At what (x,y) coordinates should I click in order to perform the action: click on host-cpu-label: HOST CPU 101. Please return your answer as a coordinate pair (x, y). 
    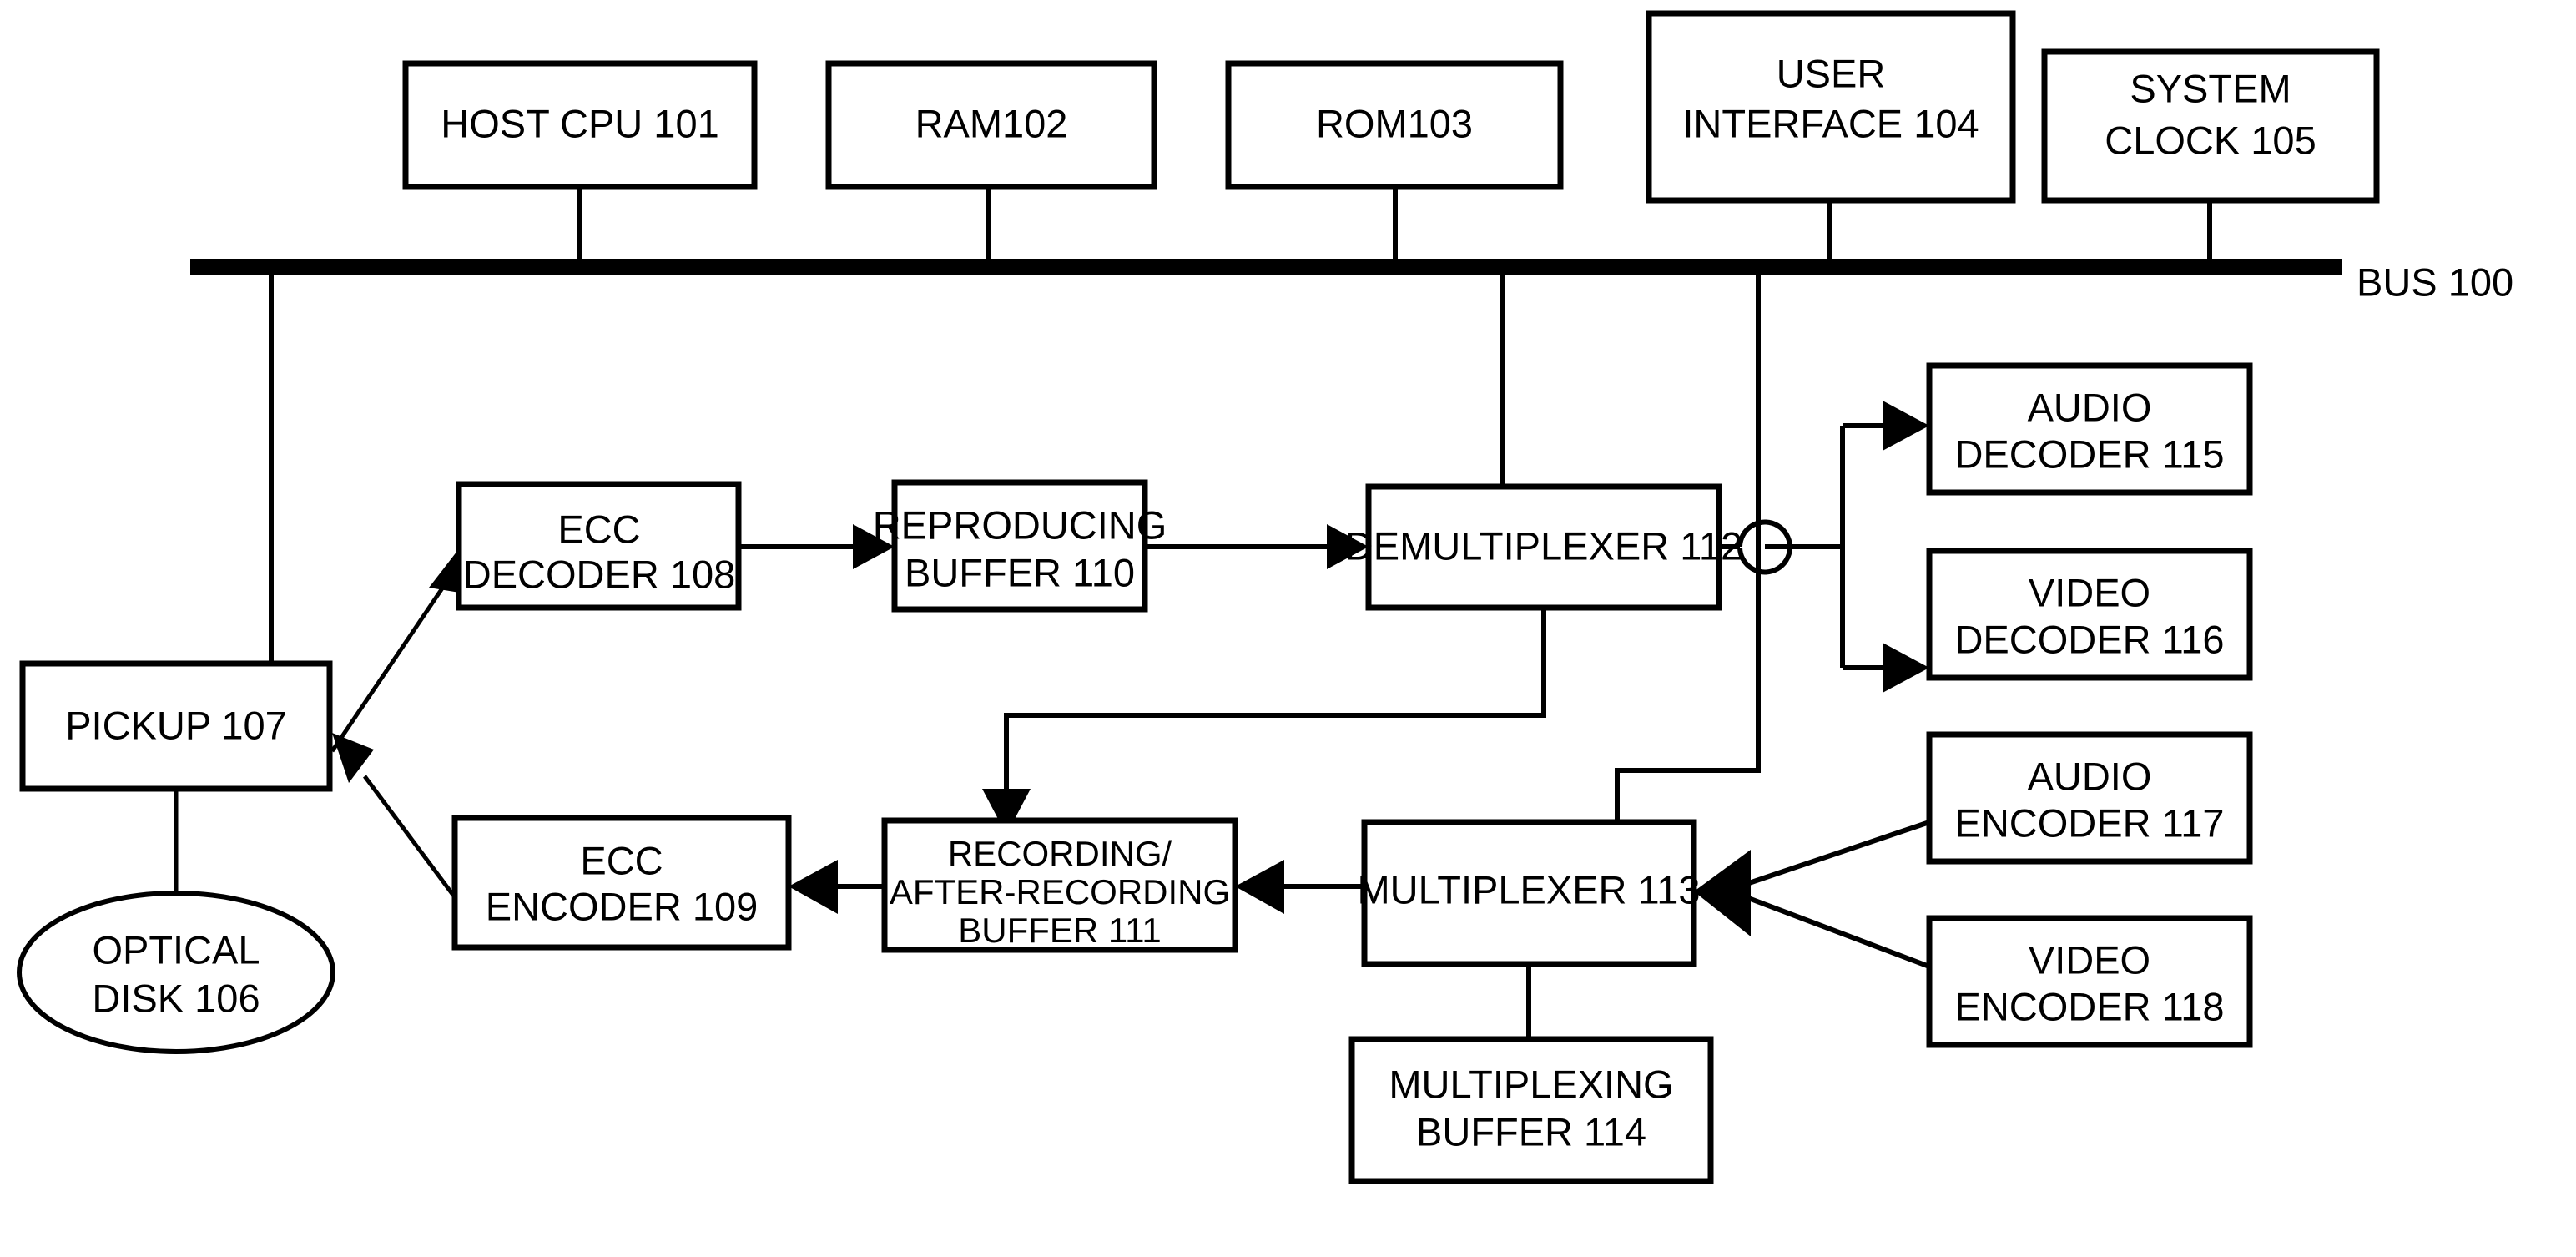
    Looking at the image, I should click on (579, 123).